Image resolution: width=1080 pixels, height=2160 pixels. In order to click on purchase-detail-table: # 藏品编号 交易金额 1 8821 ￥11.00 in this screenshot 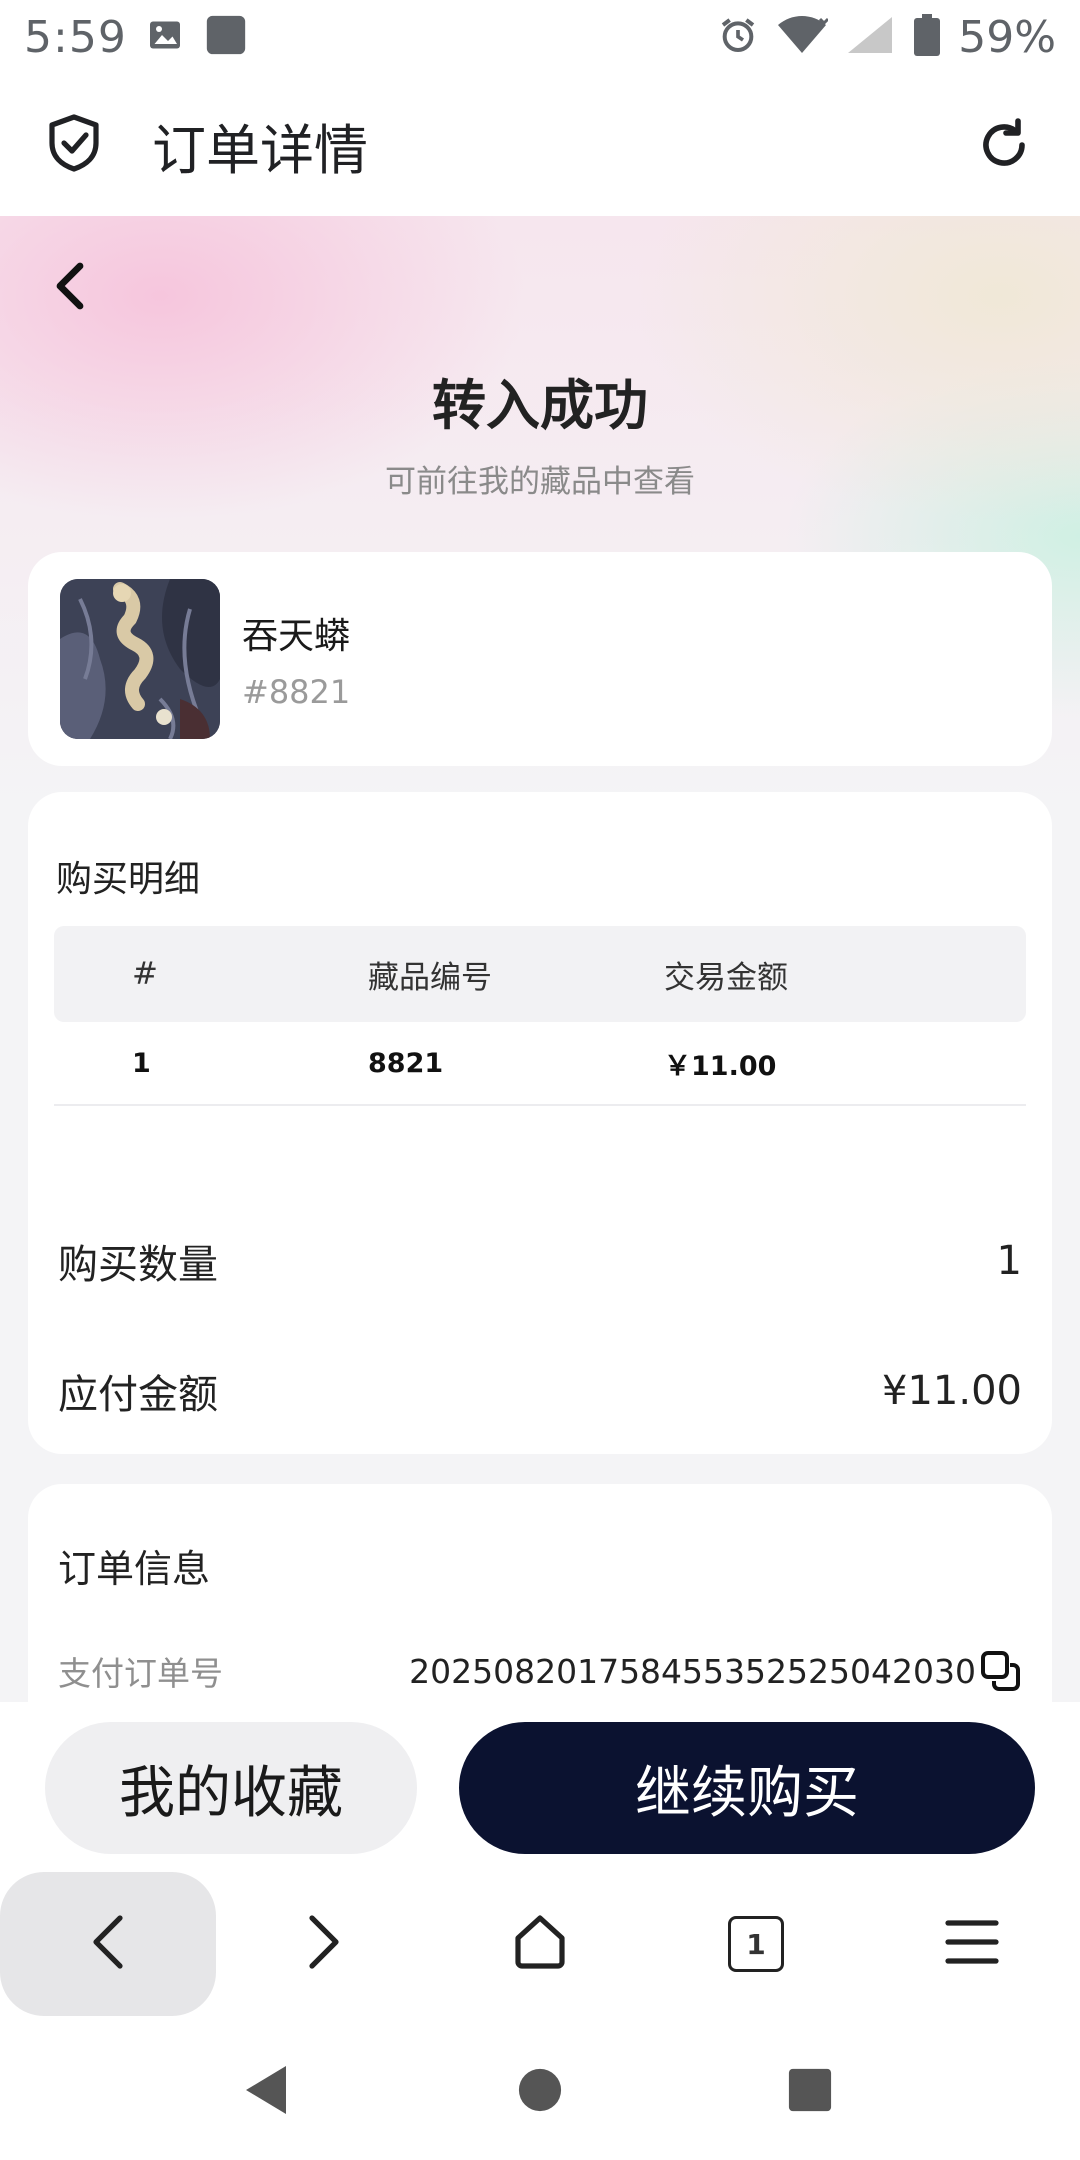, I will do `click(540, 1016)`.